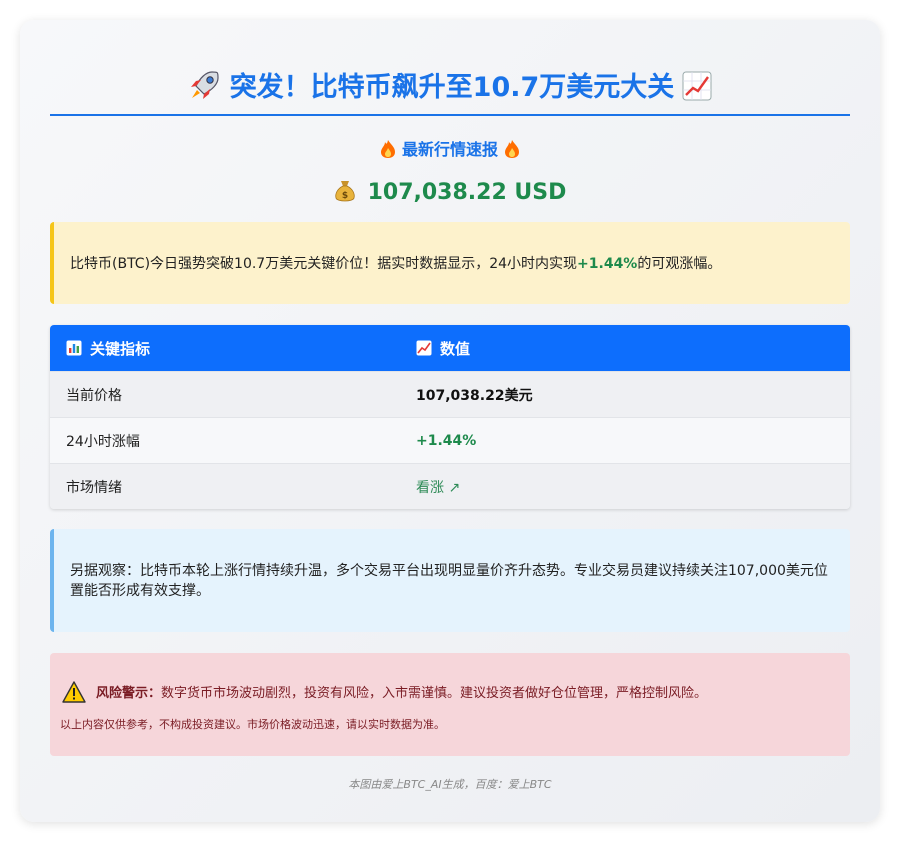 Image resolution: width=900 pixels, height=842 pixels. Describe the element at coordinates (252, 724) in the screenshot. I see `disclaimer-note: 以上内容仅供参考，不构成投资建议。市场价格波动迅速，请以实时数据为准。` at that location.